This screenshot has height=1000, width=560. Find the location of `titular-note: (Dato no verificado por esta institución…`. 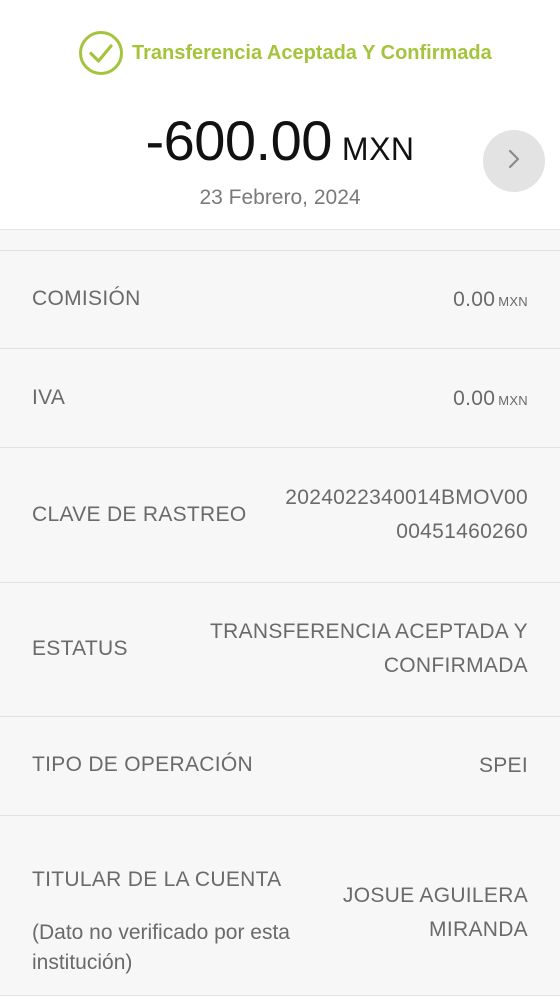

titular-note: (Dato no verificado por esta institución… is located at coordinates (161, 947).